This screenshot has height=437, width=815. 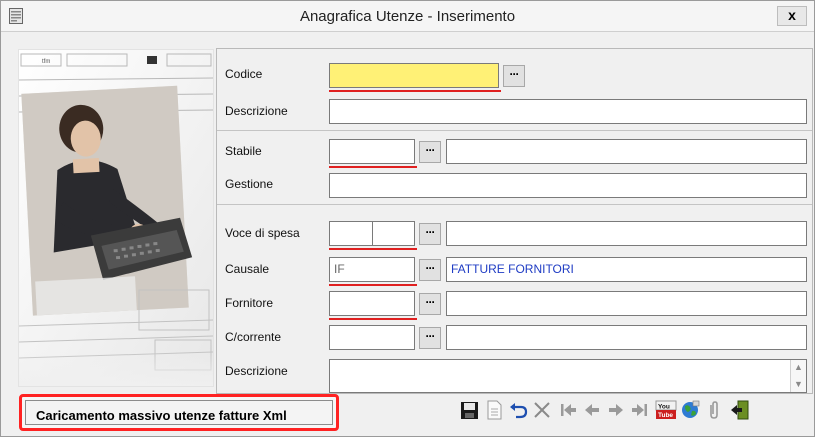 I want to click on codice-input, so click(x=414, y=75).